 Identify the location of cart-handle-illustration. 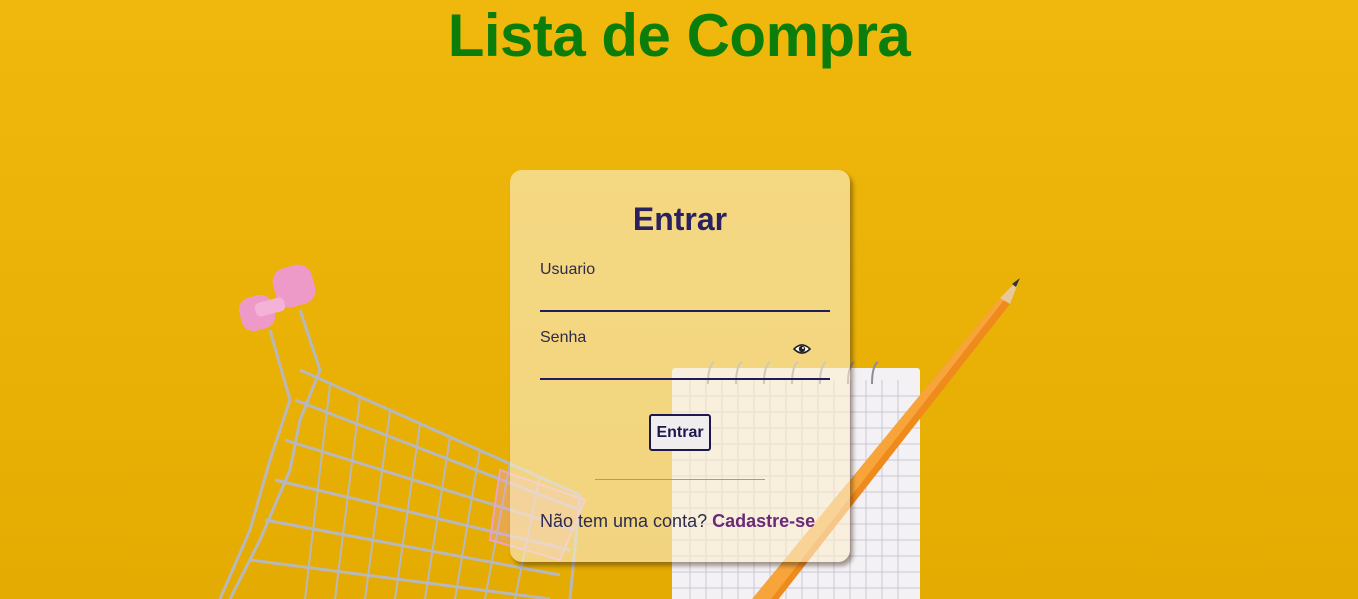
(277, 298).